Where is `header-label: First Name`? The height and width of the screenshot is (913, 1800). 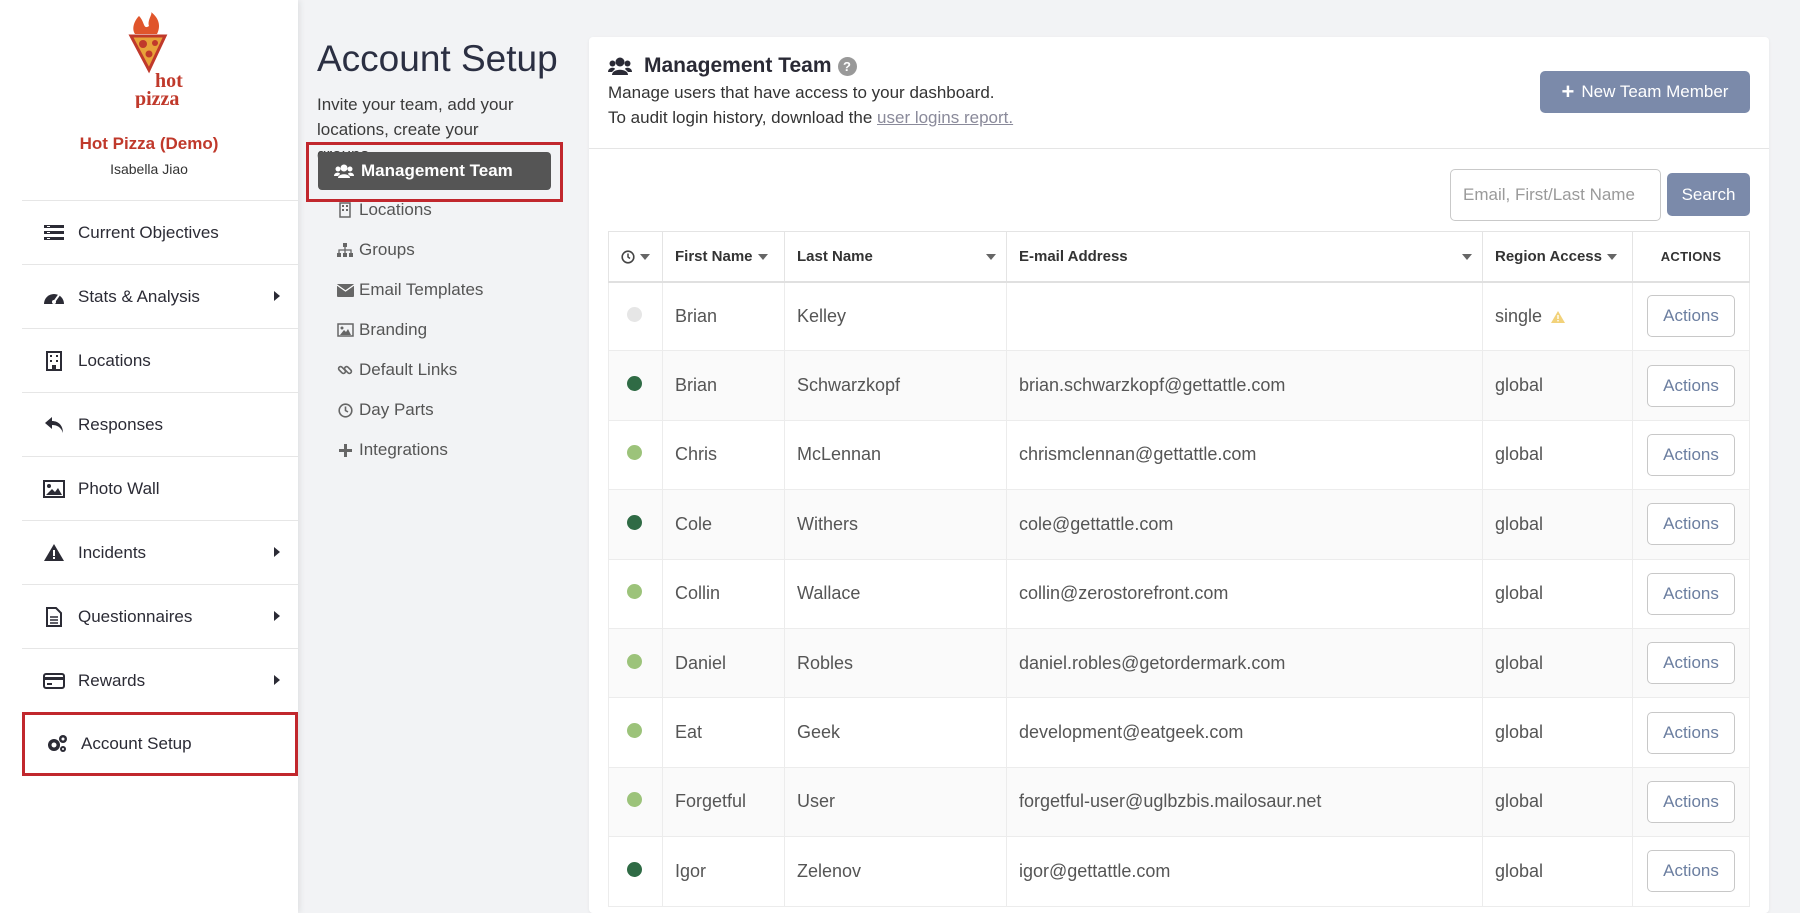
header-label: First Name is located at coordinates (714, 256).